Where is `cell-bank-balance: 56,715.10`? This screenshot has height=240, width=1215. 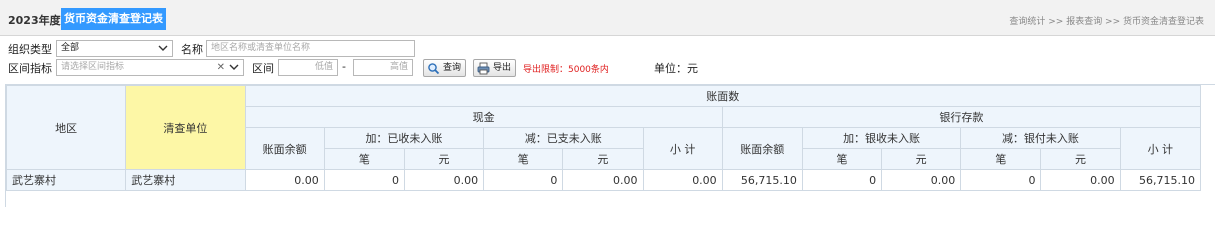
cell-bank-balance: 56,715.10 is located at coordinates (762, 180).